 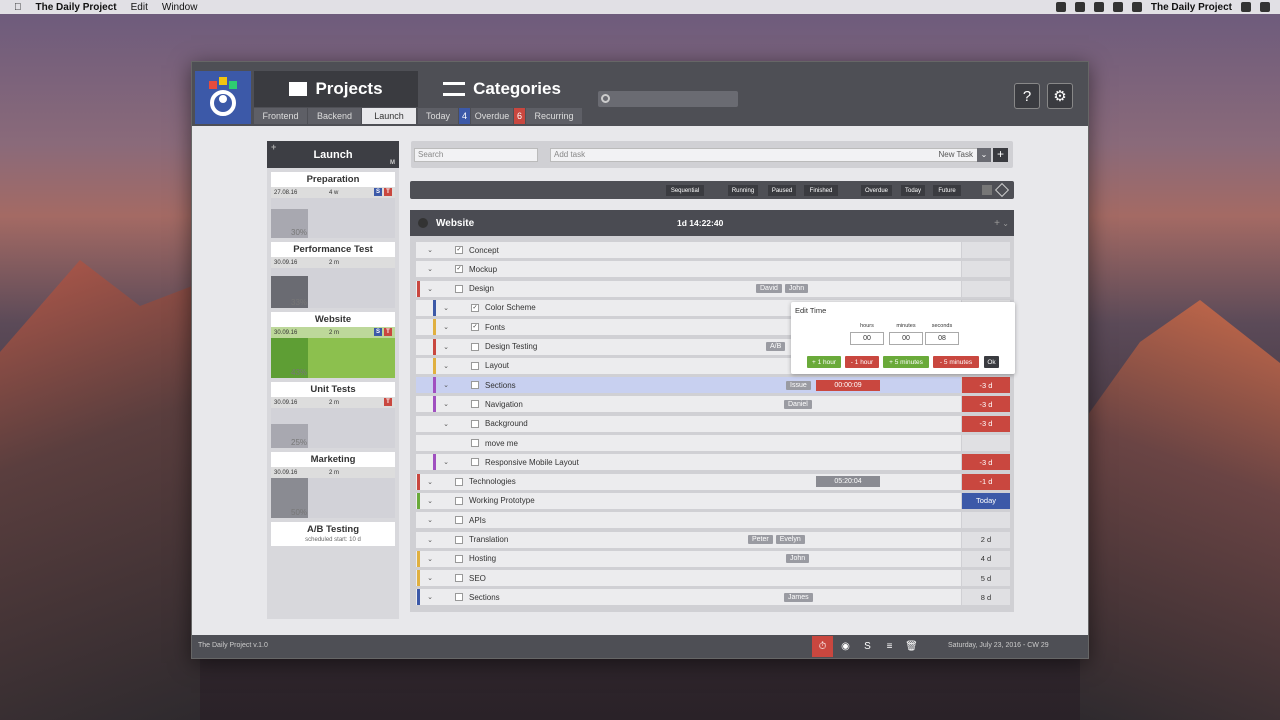 What do you see at coordinates (713, 521) in the screenshot?
I see `task-row: ⌄ APIs` at bounding box center [713, 521].